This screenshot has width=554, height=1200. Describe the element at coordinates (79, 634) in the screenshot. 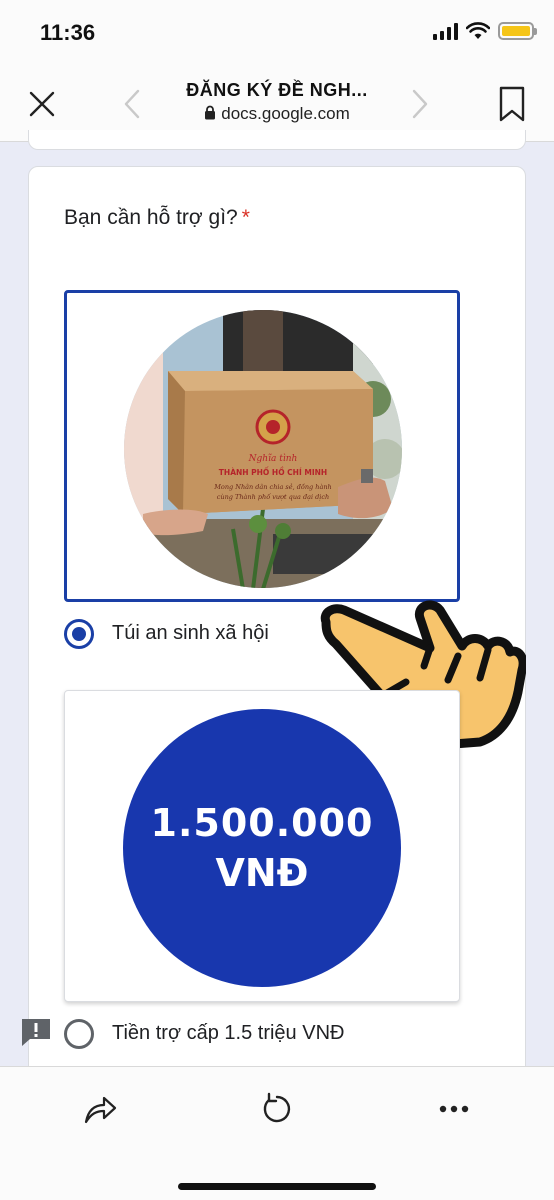

I see `radio-social-package` at that location.